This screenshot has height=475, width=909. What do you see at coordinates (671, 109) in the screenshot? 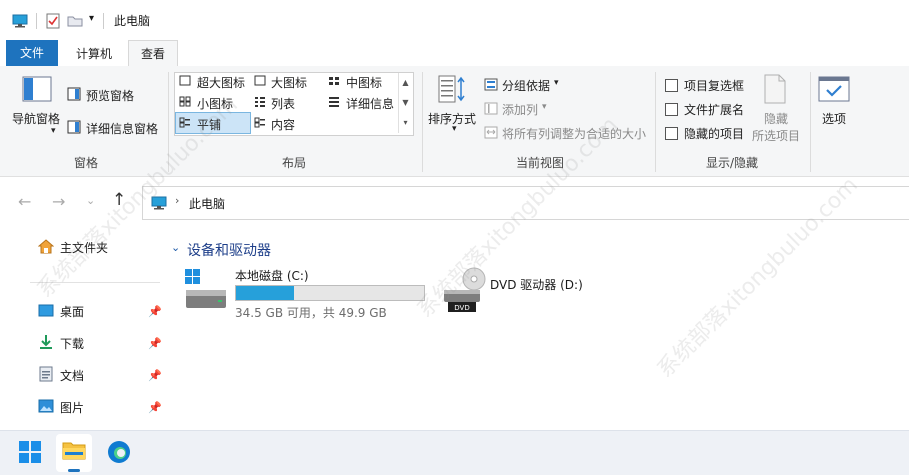
I see `file-extensions-checkbox` at bounding box center [671, 109].